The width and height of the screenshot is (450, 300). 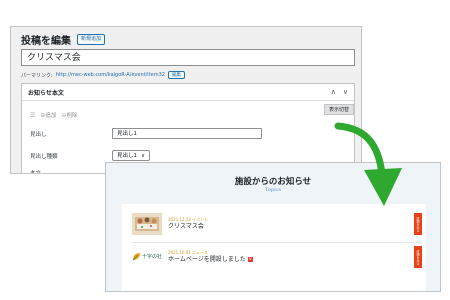 What do you see at coordinates (51, 116) in the screenshot?
I see `add-block-label: 追加` at bounding box center [51, 116].